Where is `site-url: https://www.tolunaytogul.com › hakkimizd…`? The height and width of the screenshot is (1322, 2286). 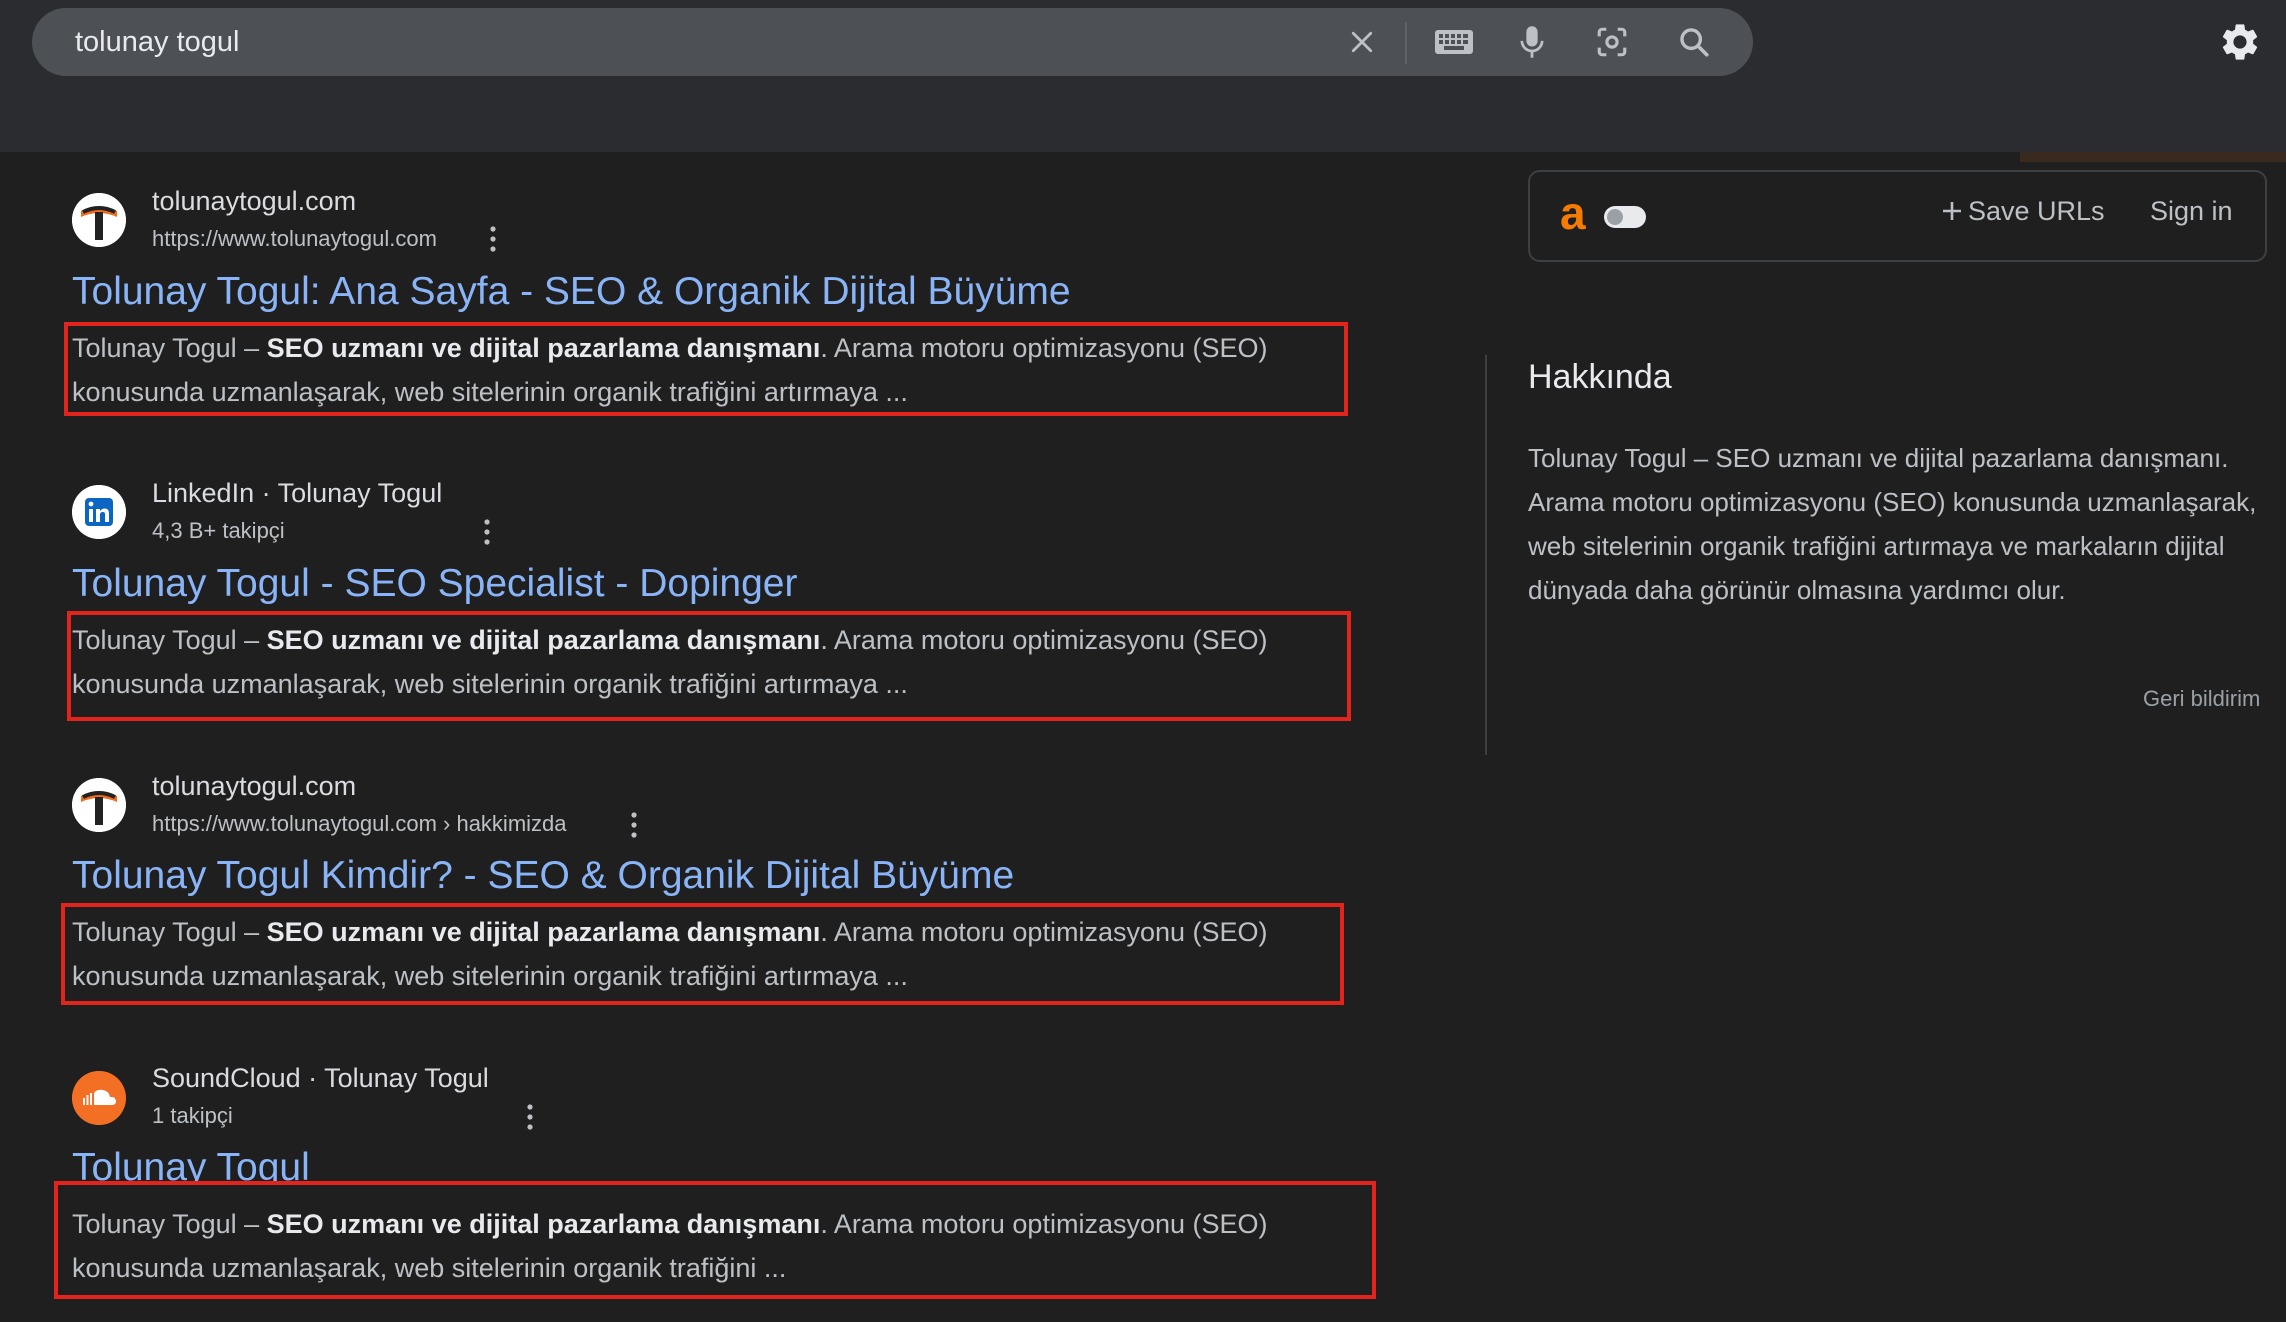 site-url: https://www.tolunaytogul.com › hakkimizd… is located at coordinates (359, 824).